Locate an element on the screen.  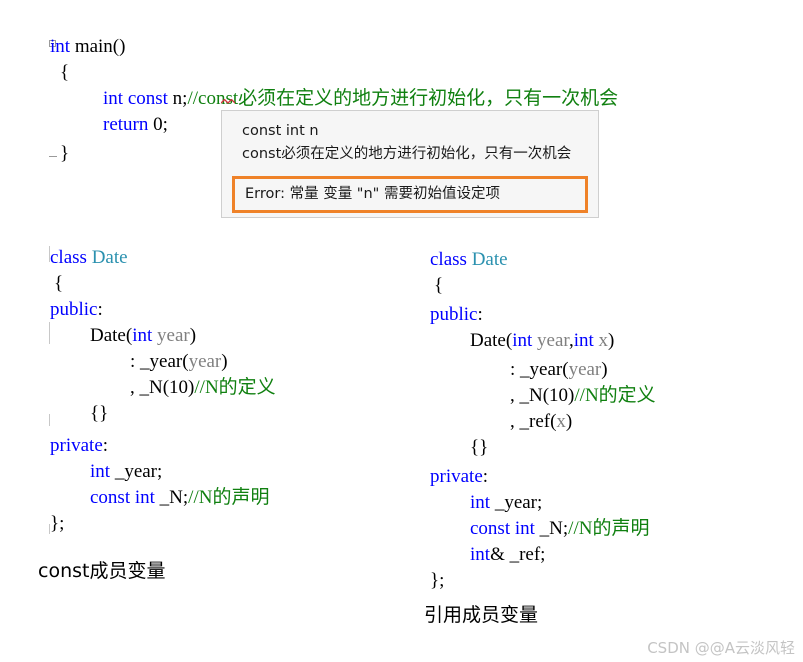
const-member-code-line-10: }; is located at coordinates (57, 524).